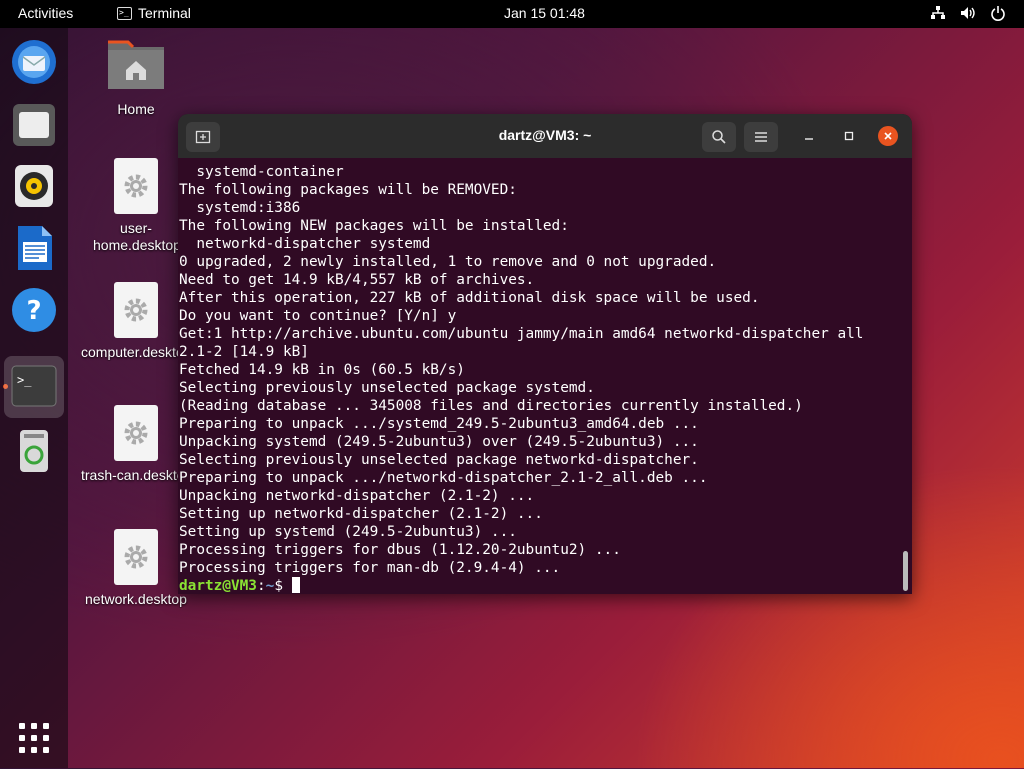 The height and width of the screenshot is (769, 1024). I want to click on terminal-prompt-line: dartz@VM3:~$, so click(545, 585).